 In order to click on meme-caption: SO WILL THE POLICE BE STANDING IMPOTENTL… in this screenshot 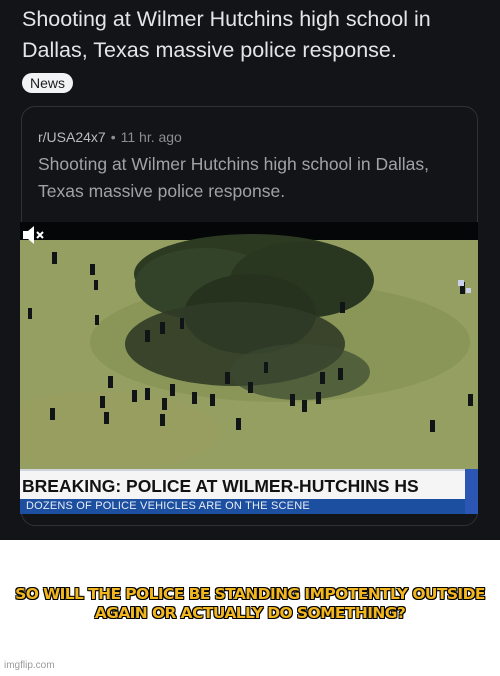, I will do `click(250, 604)`.